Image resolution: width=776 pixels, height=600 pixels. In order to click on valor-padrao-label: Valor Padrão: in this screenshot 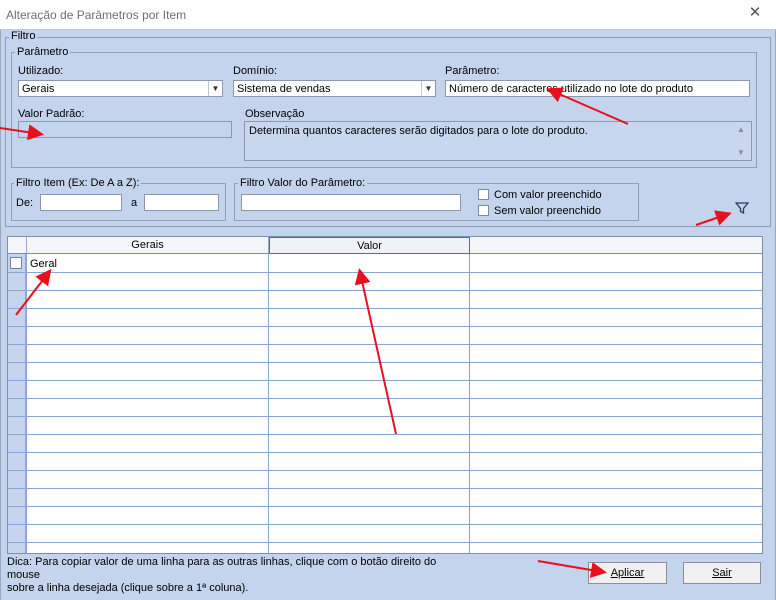, I will do `click(51, 114)`.